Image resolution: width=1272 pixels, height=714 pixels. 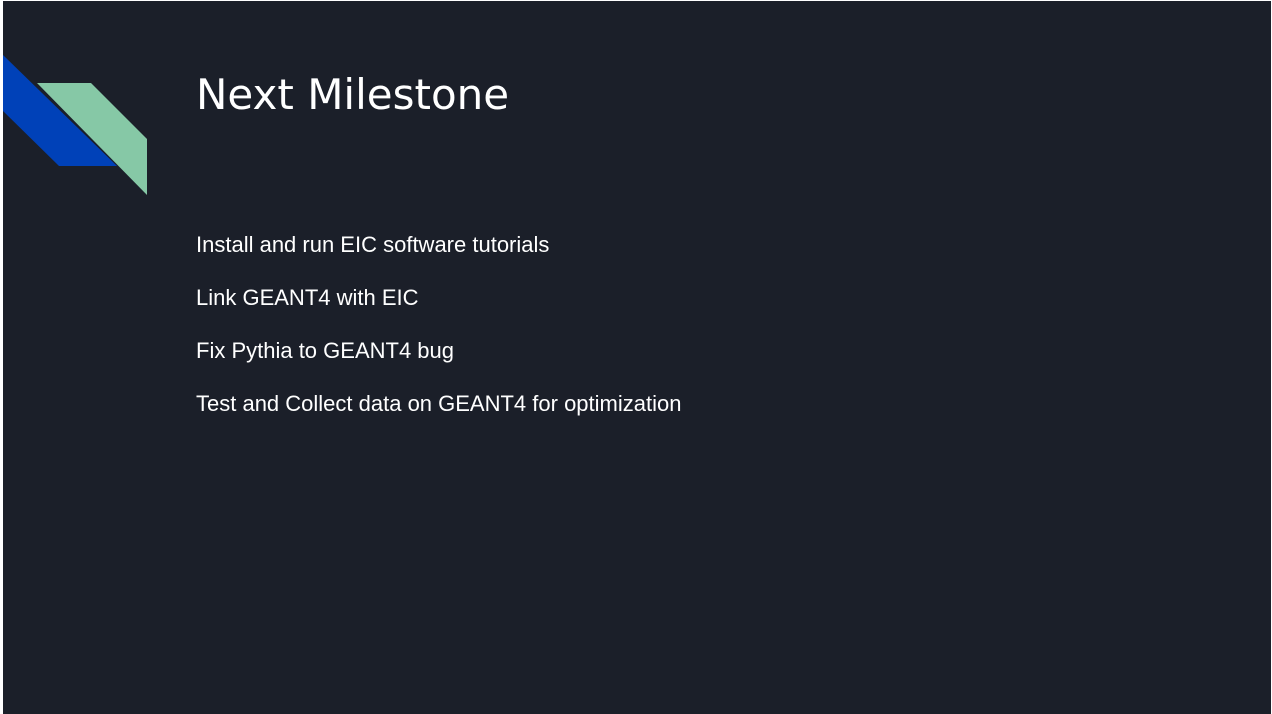 What do you see at coordinates (353, 94) in the screenshot?
I see `slide-title: Next Milestone` at bounding box center [353, 94].